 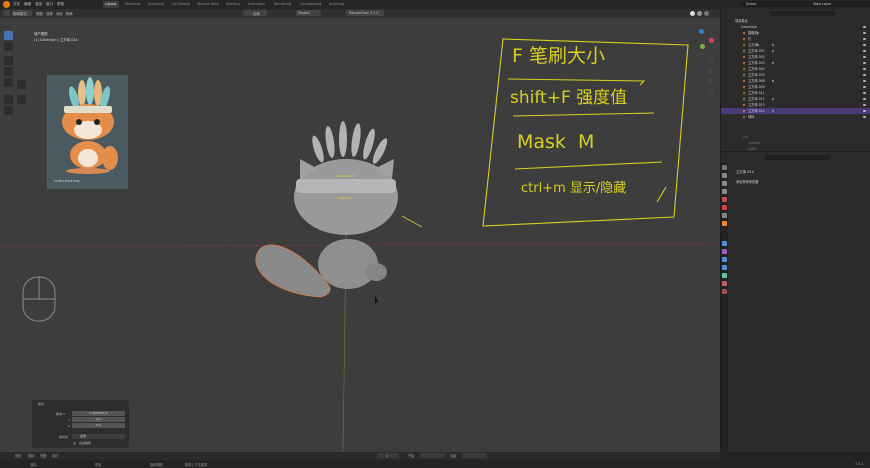 What do you see at coordinates (132, 4) in the screenshot?
I see `tab-modeling: Modeling` at bounding box center [132, 4].